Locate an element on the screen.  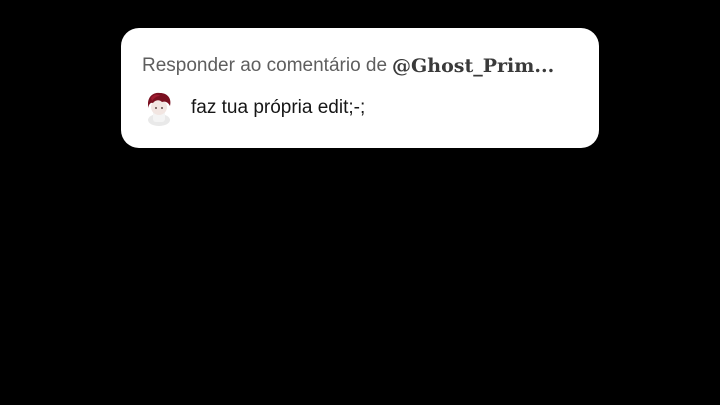
comment-row: faz tua própria edit;-; is located at coordinates (362, 108).